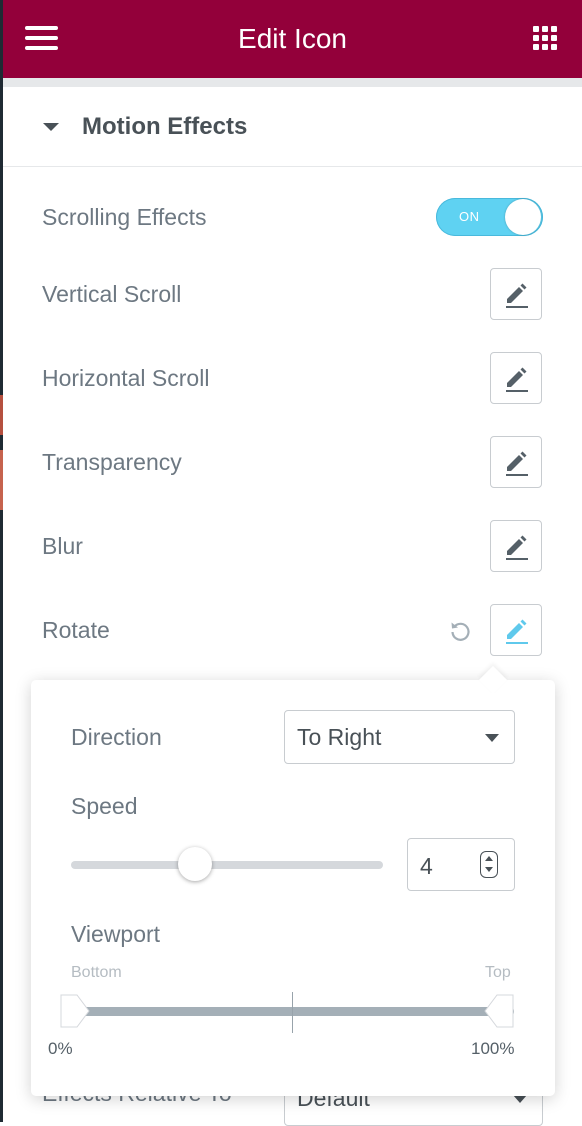 This screenshot has width=582, height=1126. What do you see at coordinates (76, 630) in the screenshot?
I see `rotate-label: Rotate` at bounding box center [76, 630].